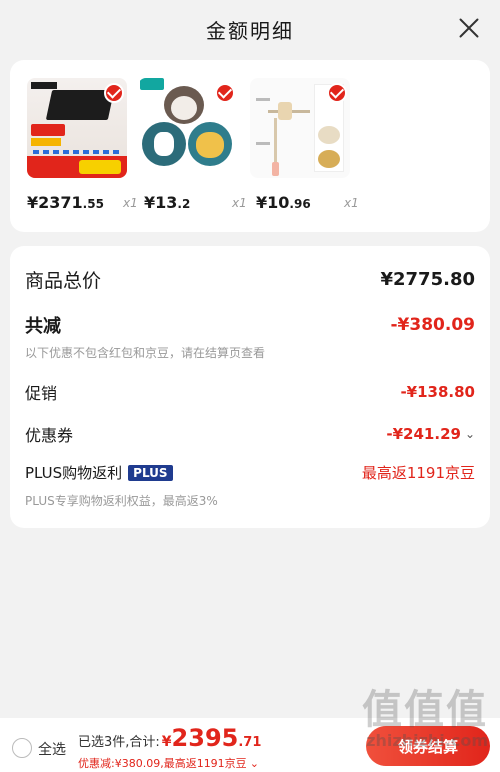 This screenshot has width=500, height=772. Describe the element at coordinates (418, 473) in the screenshot. I see `plus-value: 最高返1191京豆` at that location.